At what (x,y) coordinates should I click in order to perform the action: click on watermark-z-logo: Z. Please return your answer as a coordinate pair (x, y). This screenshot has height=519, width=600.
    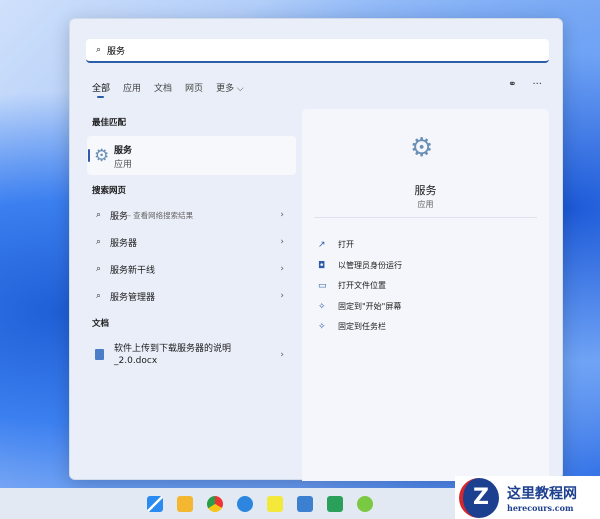
    Looking at the image, I should click on (479, 497).